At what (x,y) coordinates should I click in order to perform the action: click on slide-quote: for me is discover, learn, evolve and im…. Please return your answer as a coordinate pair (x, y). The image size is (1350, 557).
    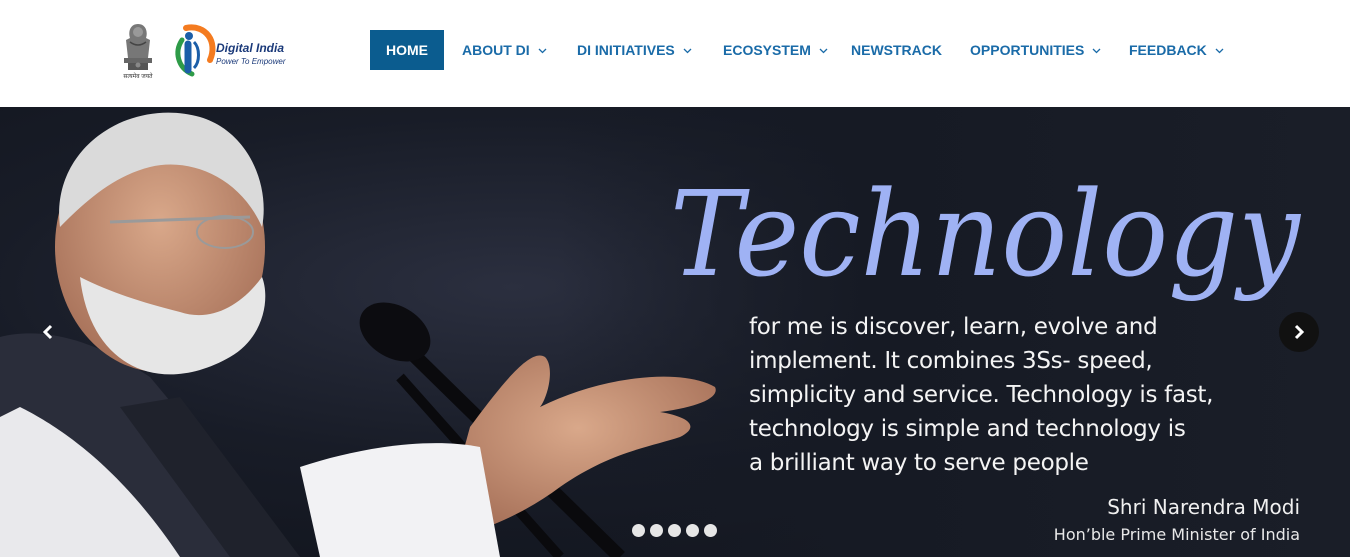
    Looking at the image, I should click on (981, 395).